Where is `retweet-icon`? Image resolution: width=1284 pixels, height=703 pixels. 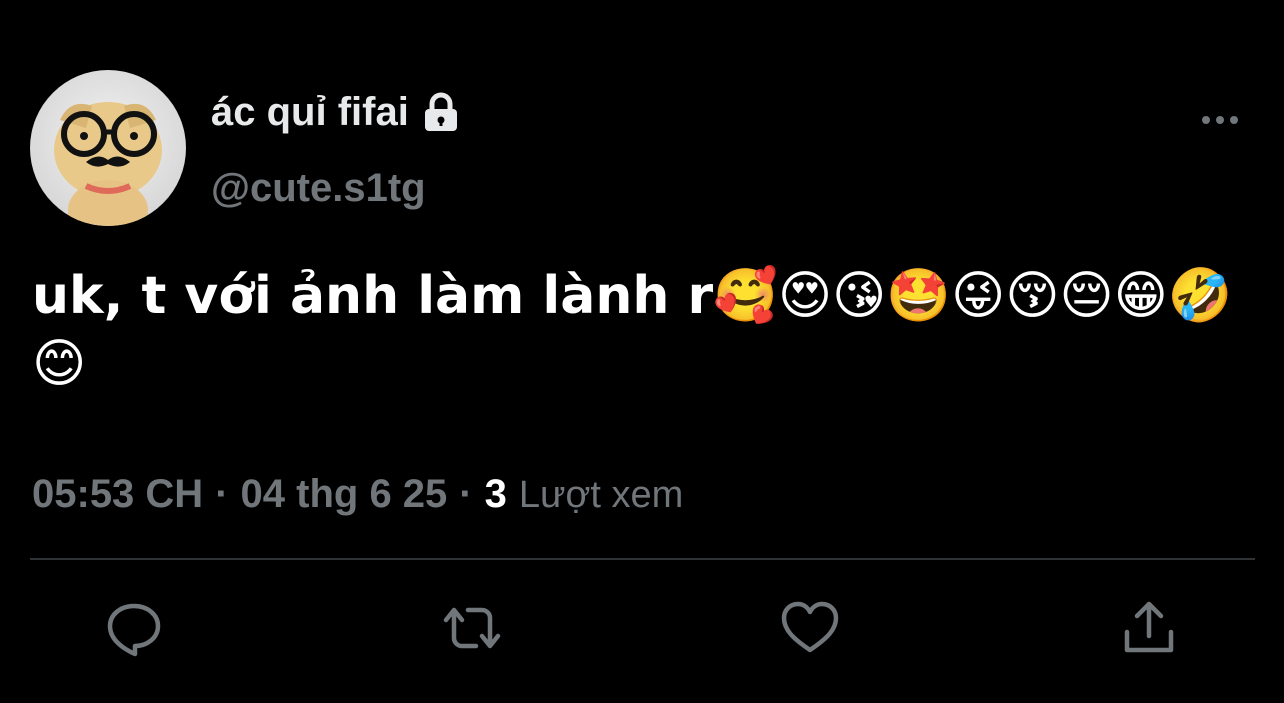 retweet-icon is located at coordinates (472, 628).